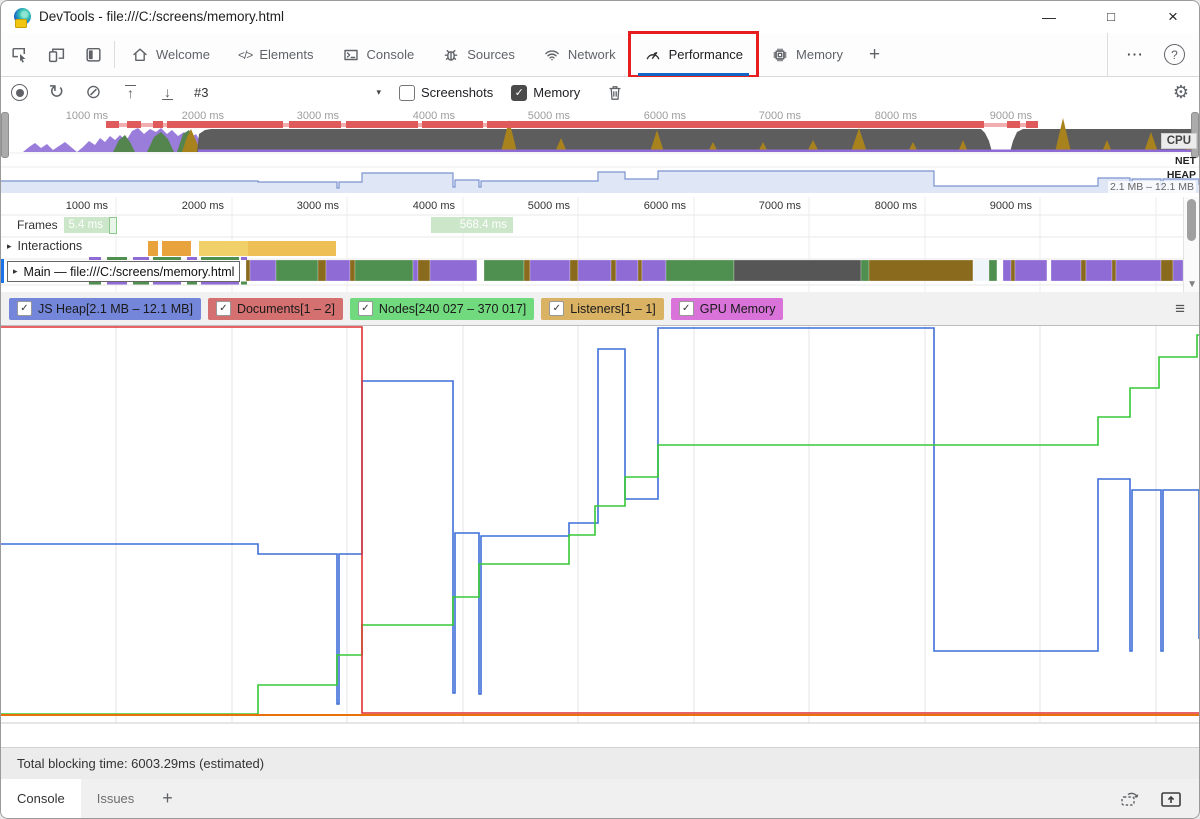  I want to click on drawer-tab-console: Console, so click(41, 798).